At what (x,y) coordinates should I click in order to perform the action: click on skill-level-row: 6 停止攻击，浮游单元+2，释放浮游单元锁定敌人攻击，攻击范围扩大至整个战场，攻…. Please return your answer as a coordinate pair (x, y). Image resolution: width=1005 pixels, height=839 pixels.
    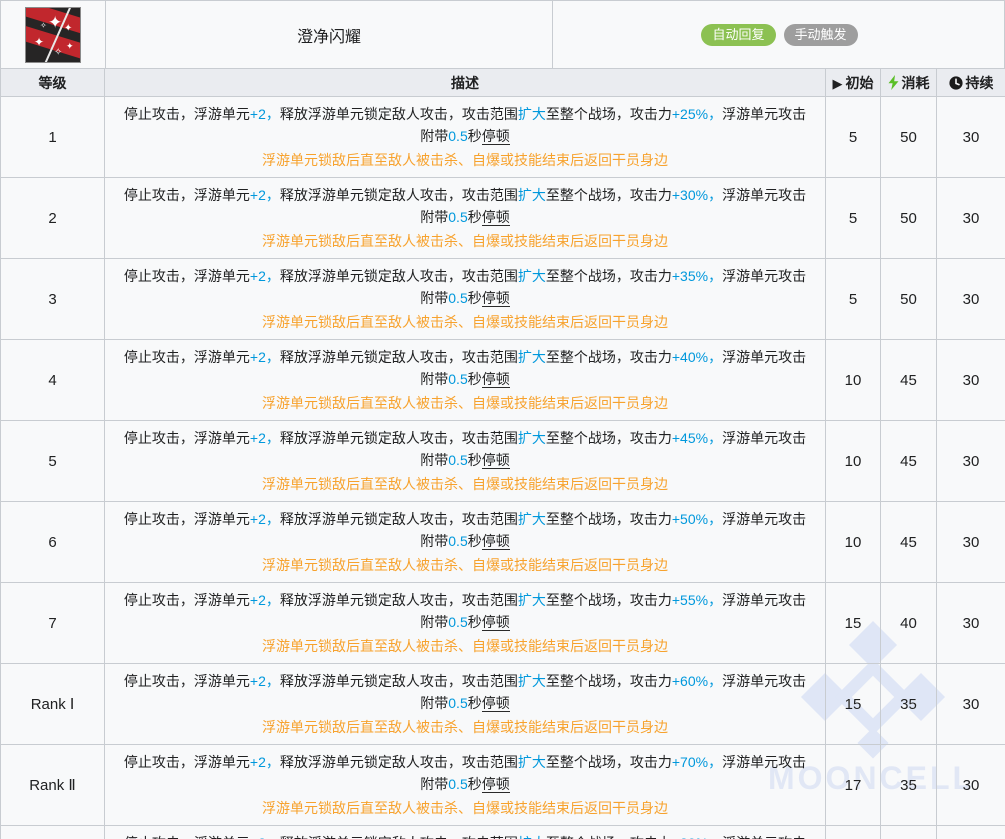
    Looking at the image, I should click on (502, 542).